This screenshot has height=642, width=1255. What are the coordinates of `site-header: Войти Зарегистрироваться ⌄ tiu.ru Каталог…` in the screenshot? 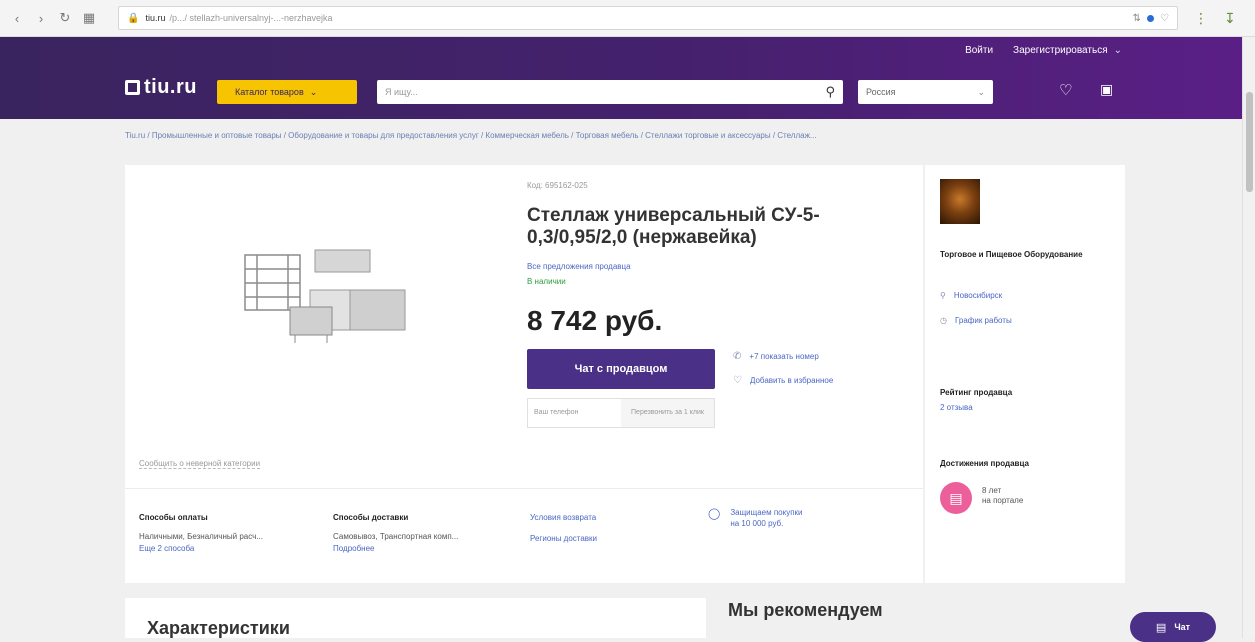 It's located at (621, 78).